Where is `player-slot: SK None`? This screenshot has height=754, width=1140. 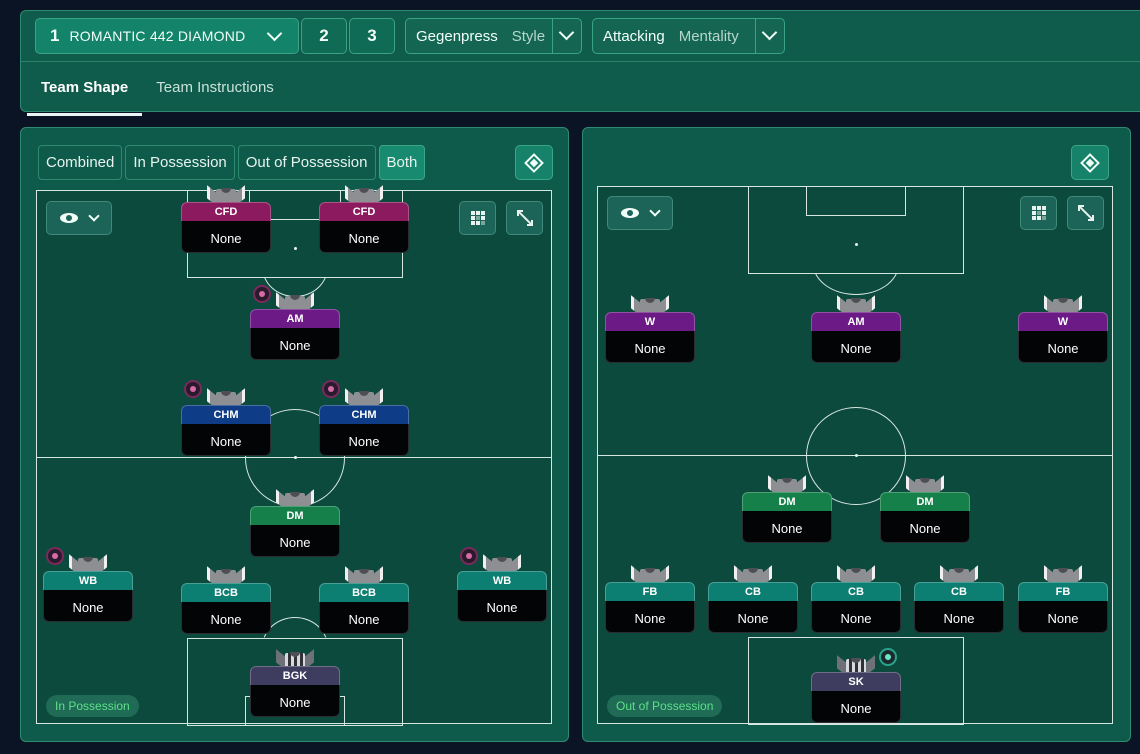 player-slot: SK None is located at coordinates (856, 695).